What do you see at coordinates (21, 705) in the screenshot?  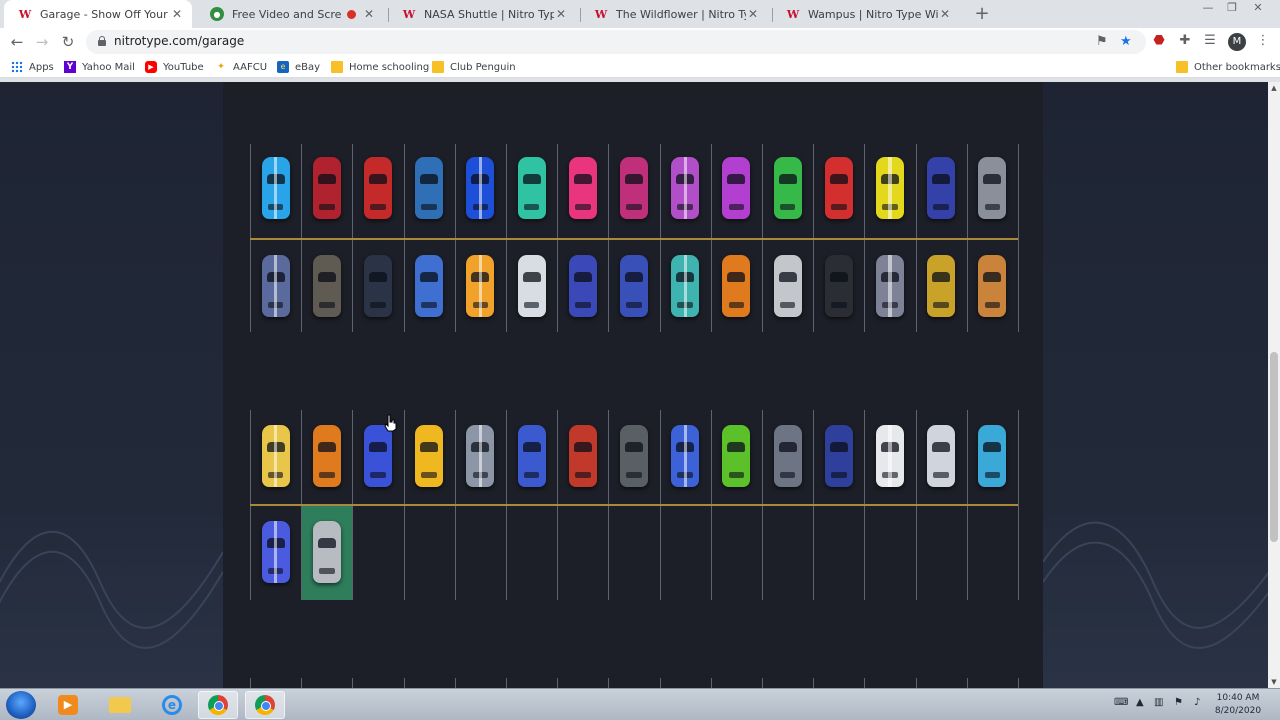 I see `start-button-icon` at bounding box center [21, 705].